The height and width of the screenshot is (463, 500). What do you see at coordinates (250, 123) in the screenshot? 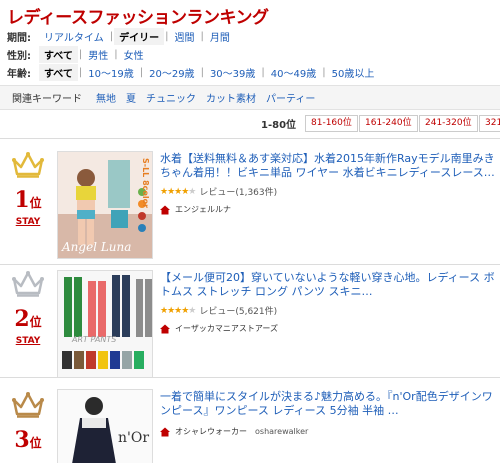
I see `pagination: 1-80位 81-160位 161-240位 241-320位 321-` at bounding box center [250, 123].